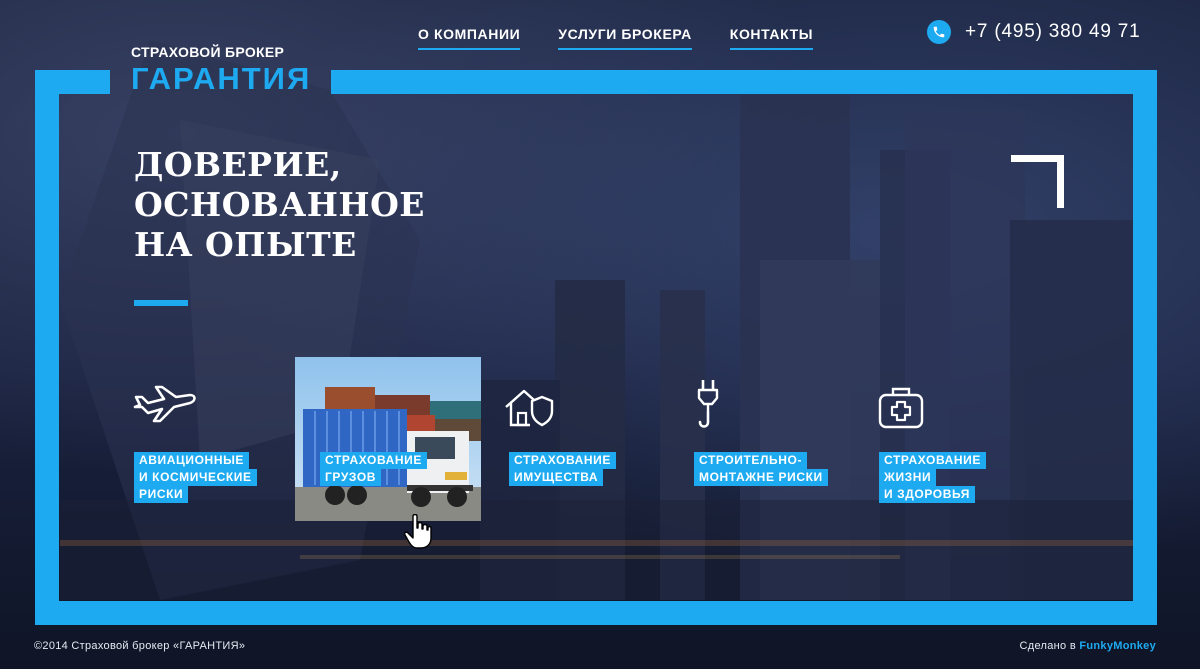 The width and height of the screenshot is (1200, 669). Describe the element at coordinates (556, 477) in the screenshot. I see `service-label-line: ИМУЩЕСТВА` at that location.